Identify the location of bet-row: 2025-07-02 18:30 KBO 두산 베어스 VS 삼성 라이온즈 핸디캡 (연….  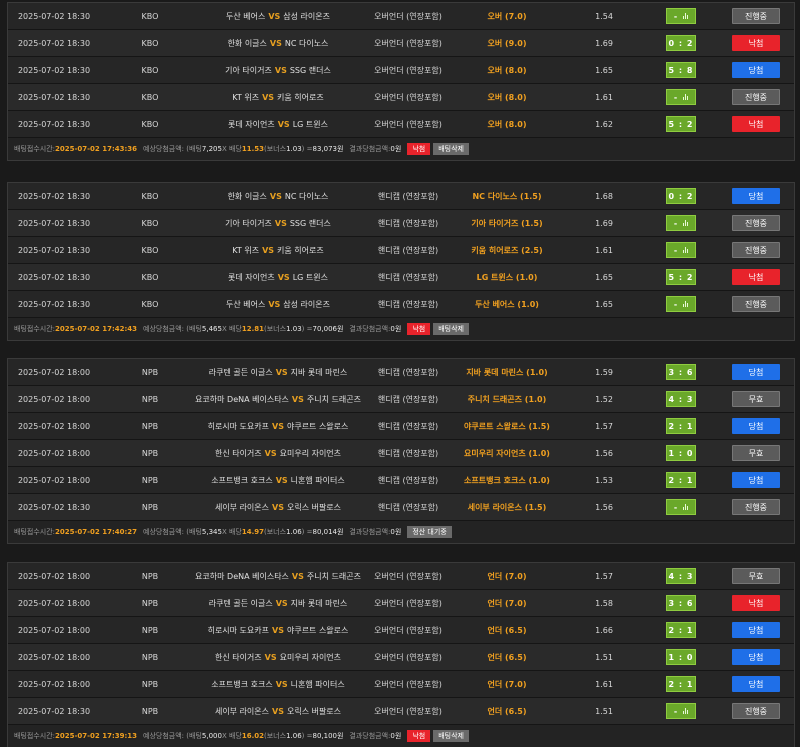
(401, 304).